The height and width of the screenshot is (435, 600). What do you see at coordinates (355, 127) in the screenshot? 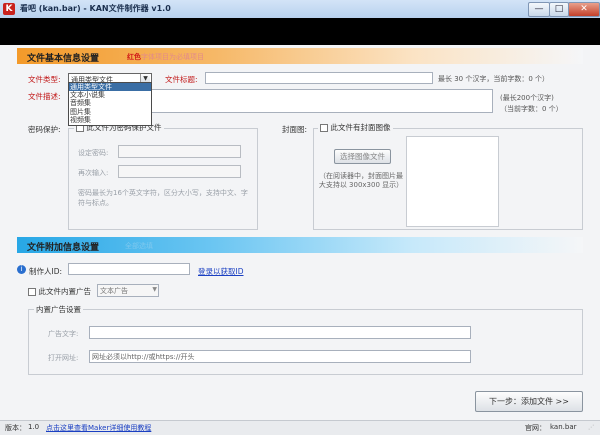
I see `cover-checkbox-row: 此文件有封面图像` at bounding box center [355, 127].